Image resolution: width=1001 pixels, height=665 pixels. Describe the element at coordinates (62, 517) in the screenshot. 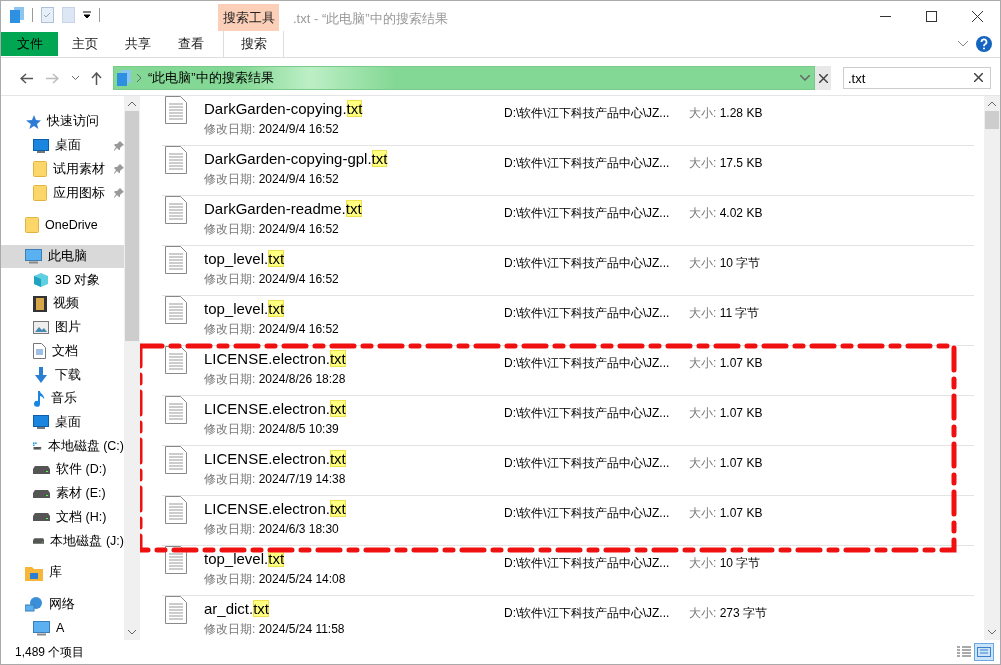

I see `sidebar-item: 文档 (H:)` at that location.